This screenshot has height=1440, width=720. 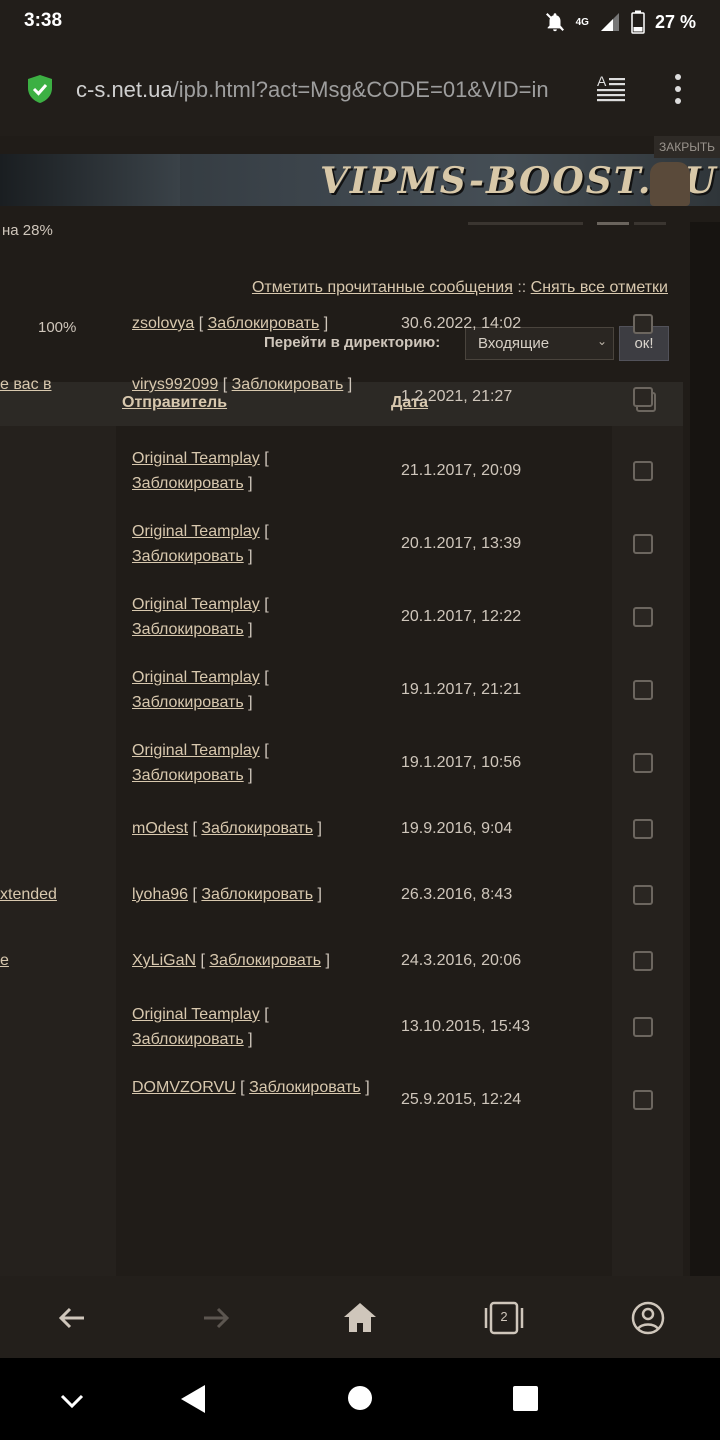 I want to click on sender-cell: mOdest [ Заблокировать ], so click(x=252, y=828).